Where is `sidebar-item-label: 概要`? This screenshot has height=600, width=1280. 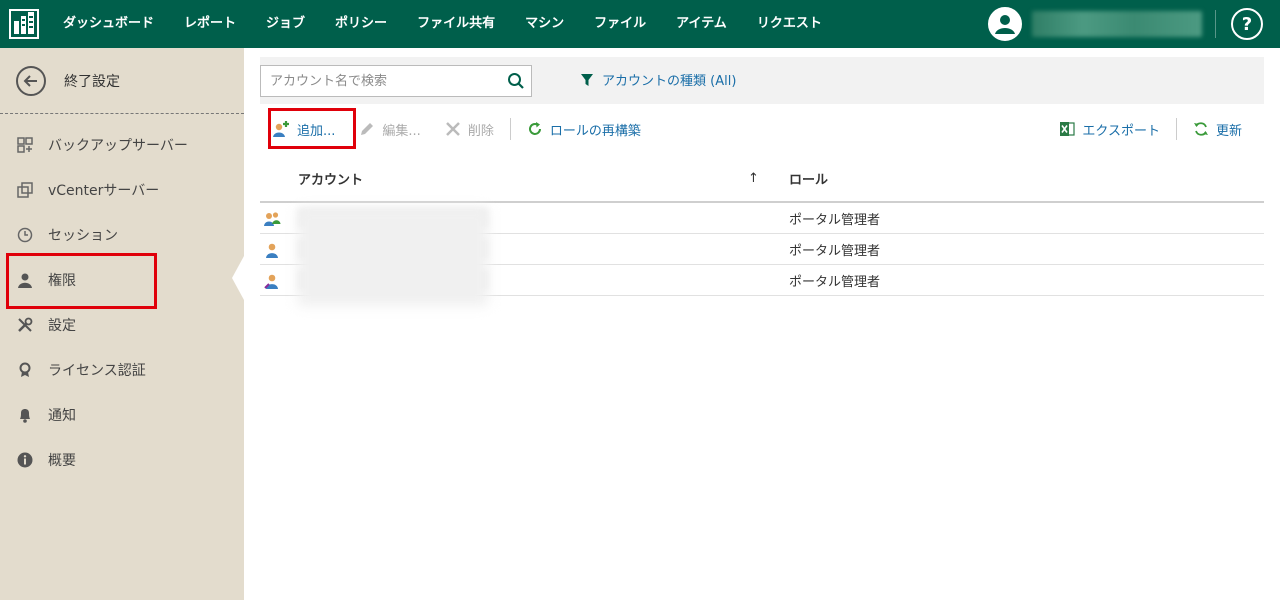
sidebar-item-label: 概要 is located at coordinates (62, 460).